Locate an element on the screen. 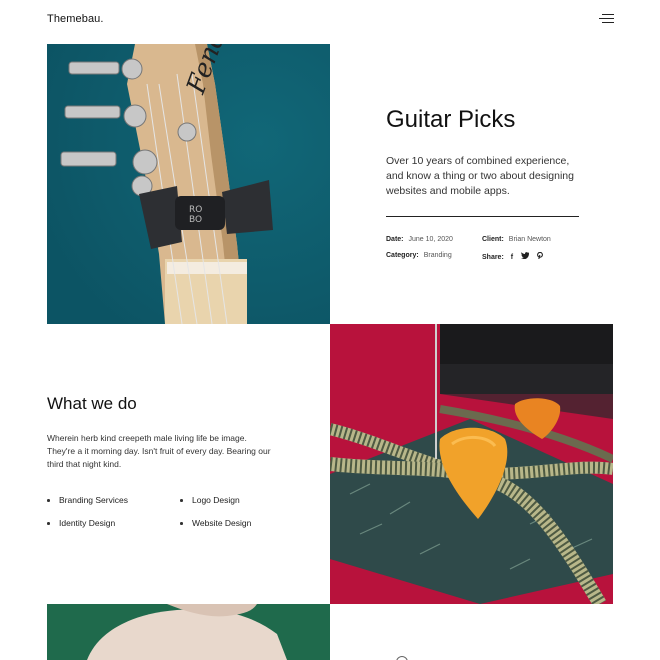 The image size is (660, 660). meta-client: Client: Brian Newton is located at coordinates (516, 239).